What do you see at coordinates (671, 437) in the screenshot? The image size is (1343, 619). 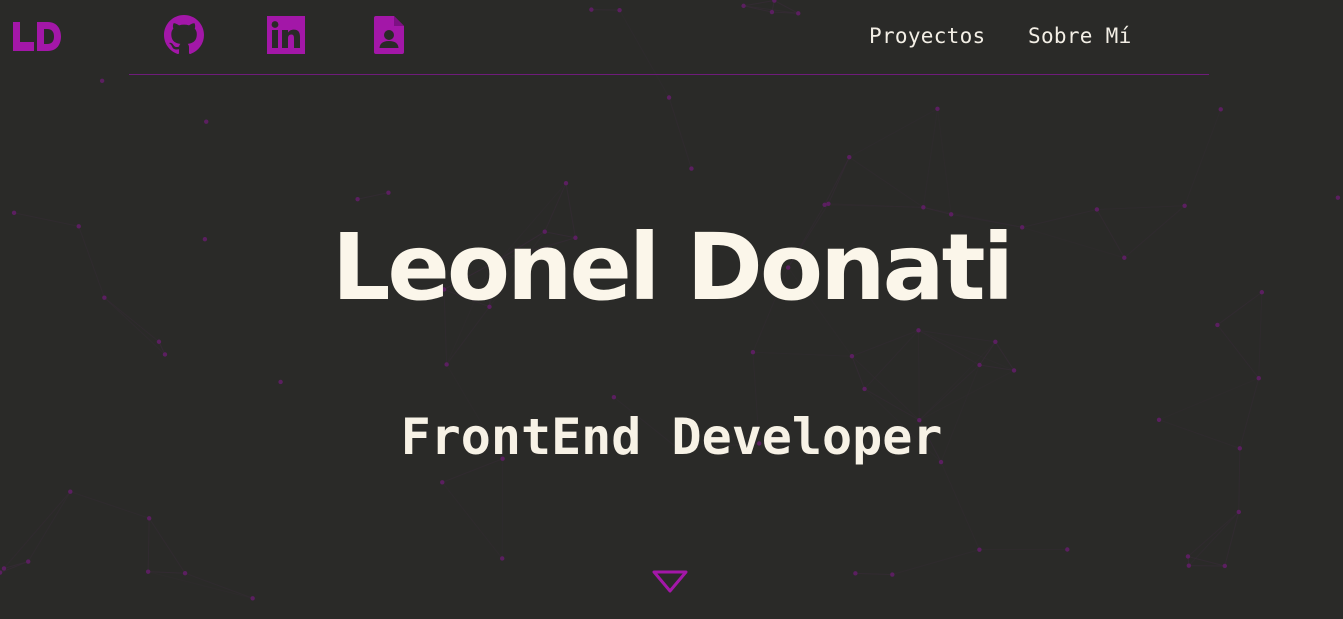 I see `hero-role: FrontEnd Developer` at bounding box center [671, 437].